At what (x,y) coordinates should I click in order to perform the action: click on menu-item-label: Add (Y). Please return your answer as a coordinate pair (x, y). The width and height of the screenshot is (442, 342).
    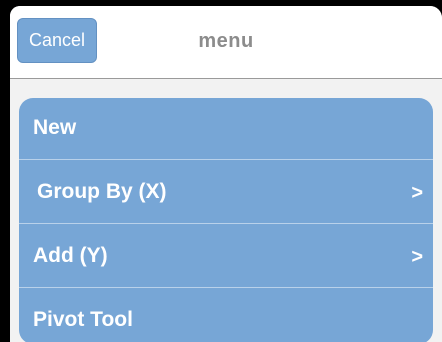
    Looking at the image, I should click on (70, 255).